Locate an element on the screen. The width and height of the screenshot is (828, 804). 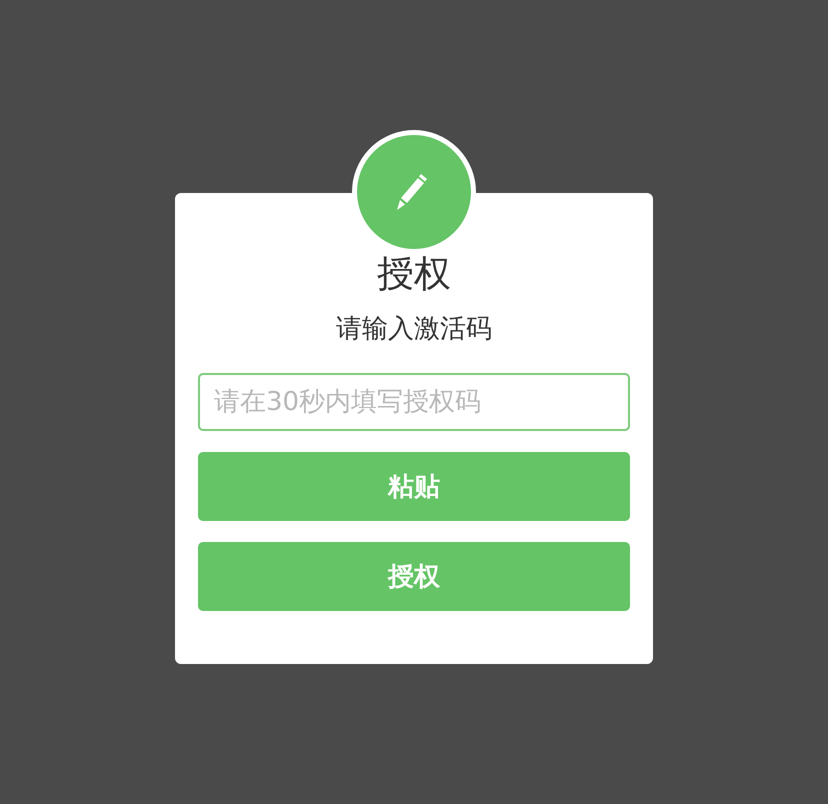
action-button: 授权 is located at coordinates (414, 576).